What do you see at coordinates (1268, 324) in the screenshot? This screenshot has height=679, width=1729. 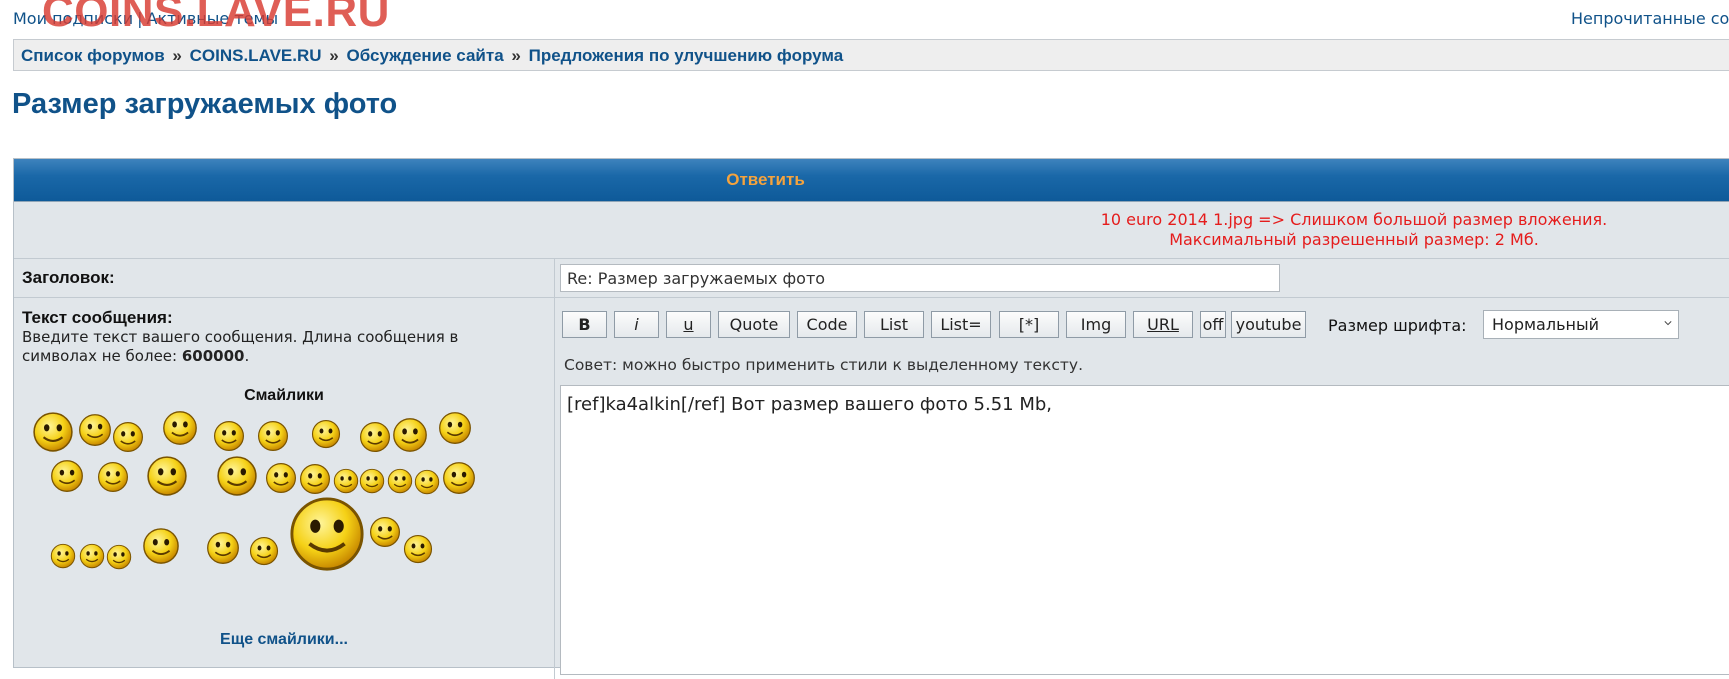 I see `youtube-button: youtube` at bounding box center [1268, 324].